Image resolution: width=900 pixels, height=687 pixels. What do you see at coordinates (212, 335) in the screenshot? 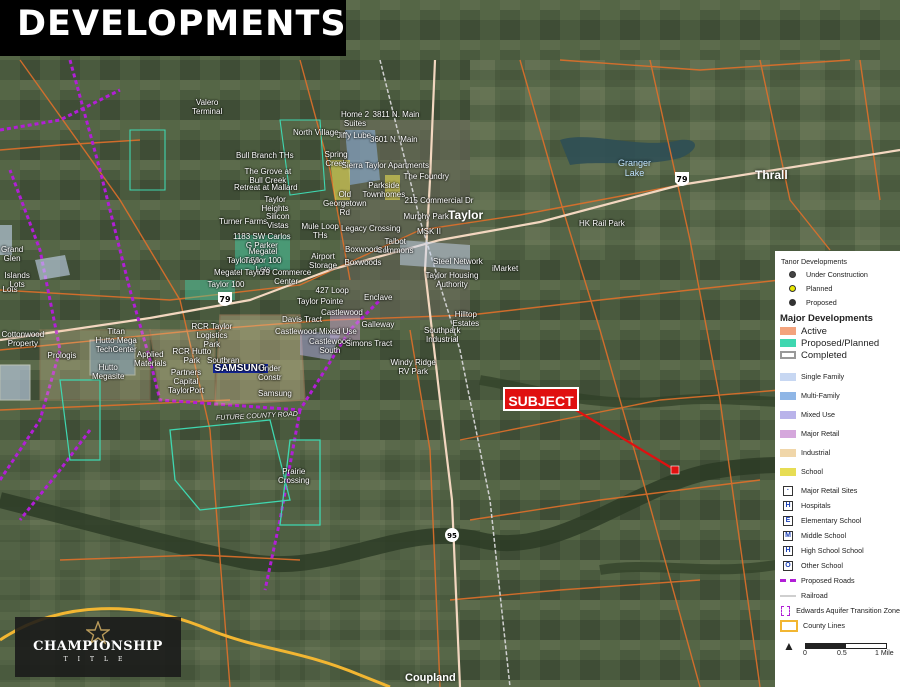
I see `development-label: RCR Taylor Logistics Park` at bounding box center [212, 335].